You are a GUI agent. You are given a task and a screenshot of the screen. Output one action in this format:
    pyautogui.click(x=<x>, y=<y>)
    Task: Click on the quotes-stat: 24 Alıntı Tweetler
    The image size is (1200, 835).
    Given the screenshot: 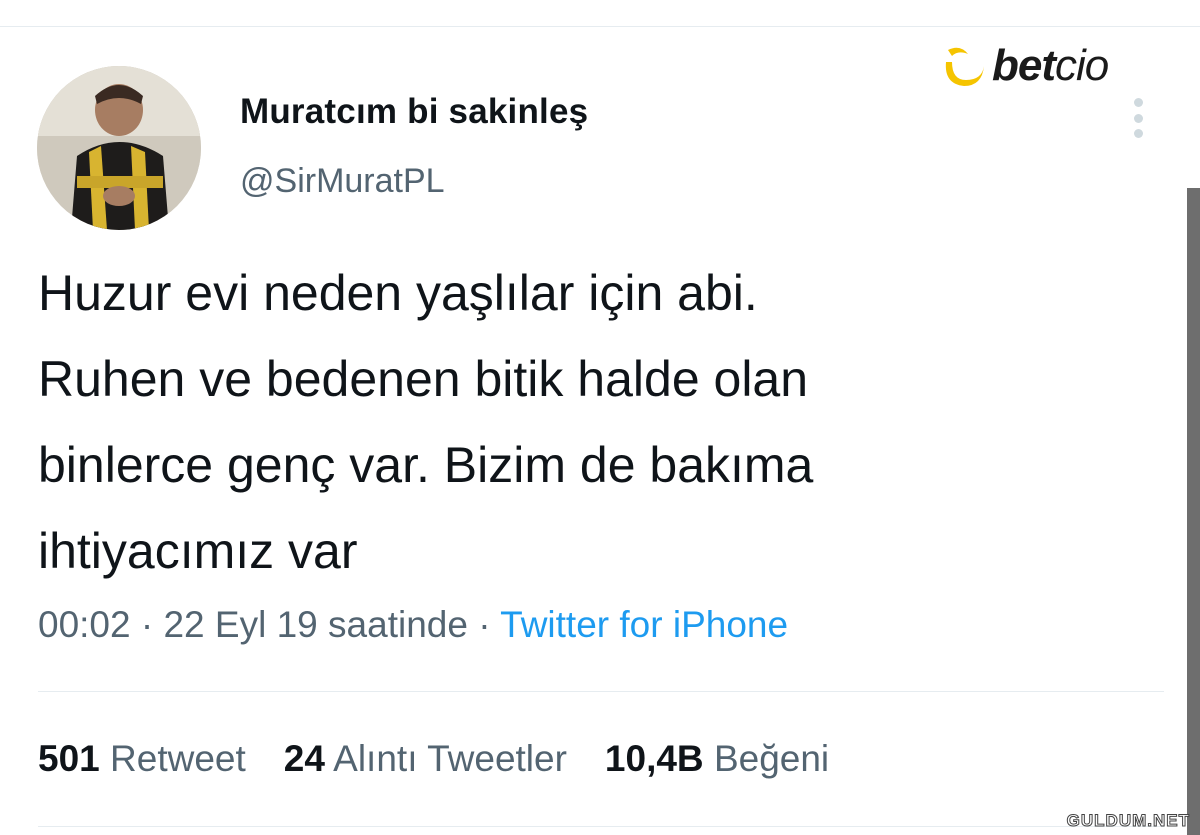 What is the action you would take?
    pyautogui.click(x=425, y=759)
    